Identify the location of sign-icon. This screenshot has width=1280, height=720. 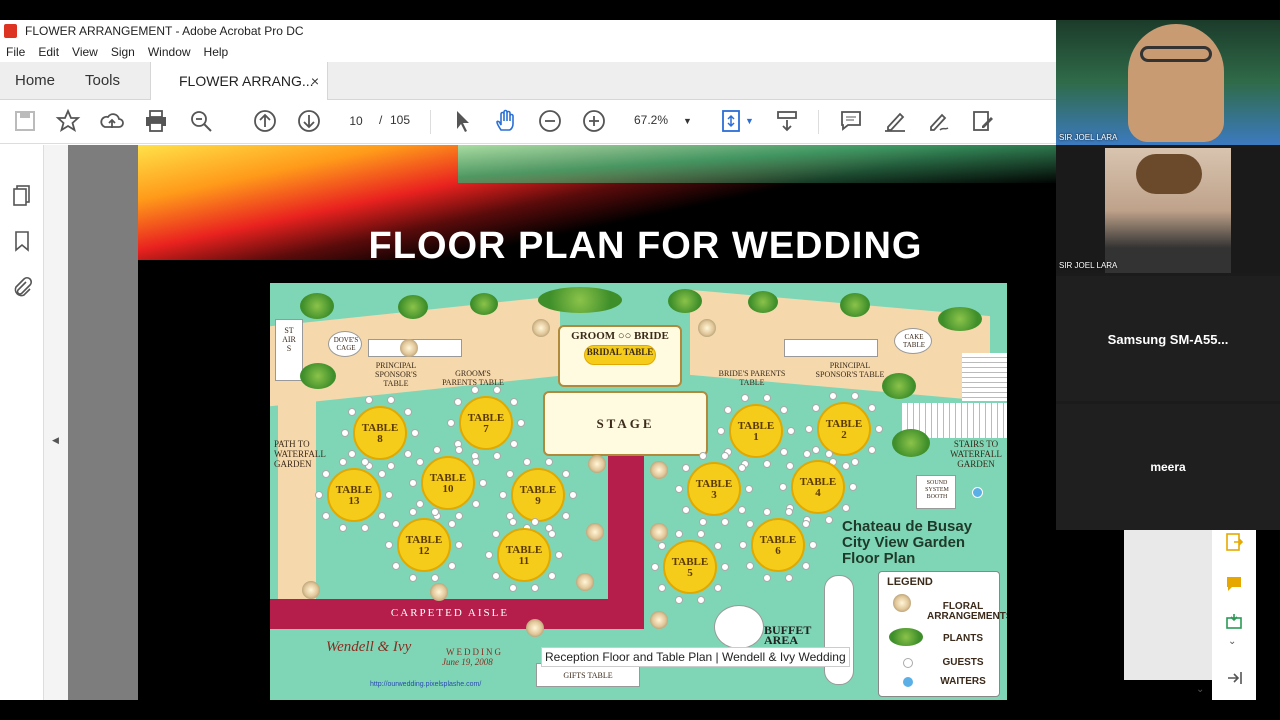
(939, 121).